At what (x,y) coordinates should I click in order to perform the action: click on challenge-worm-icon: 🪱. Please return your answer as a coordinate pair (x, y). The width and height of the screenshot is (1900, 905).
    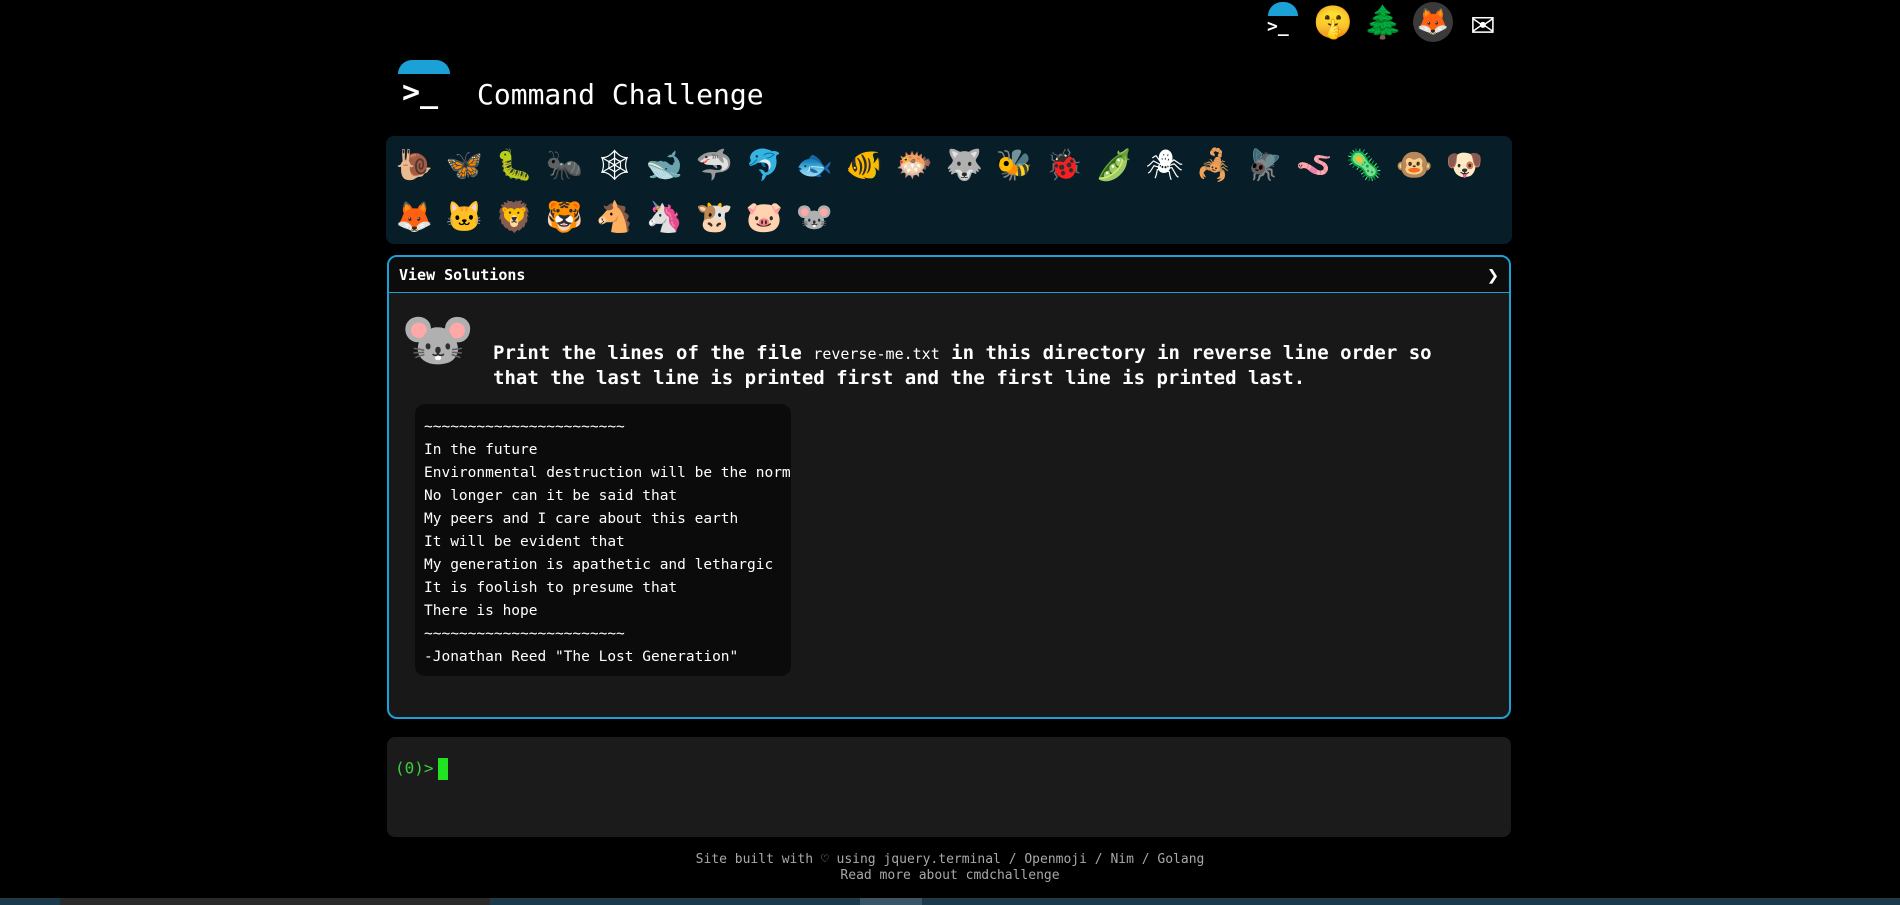
    Looking at the image, I should click on (1314, 166).